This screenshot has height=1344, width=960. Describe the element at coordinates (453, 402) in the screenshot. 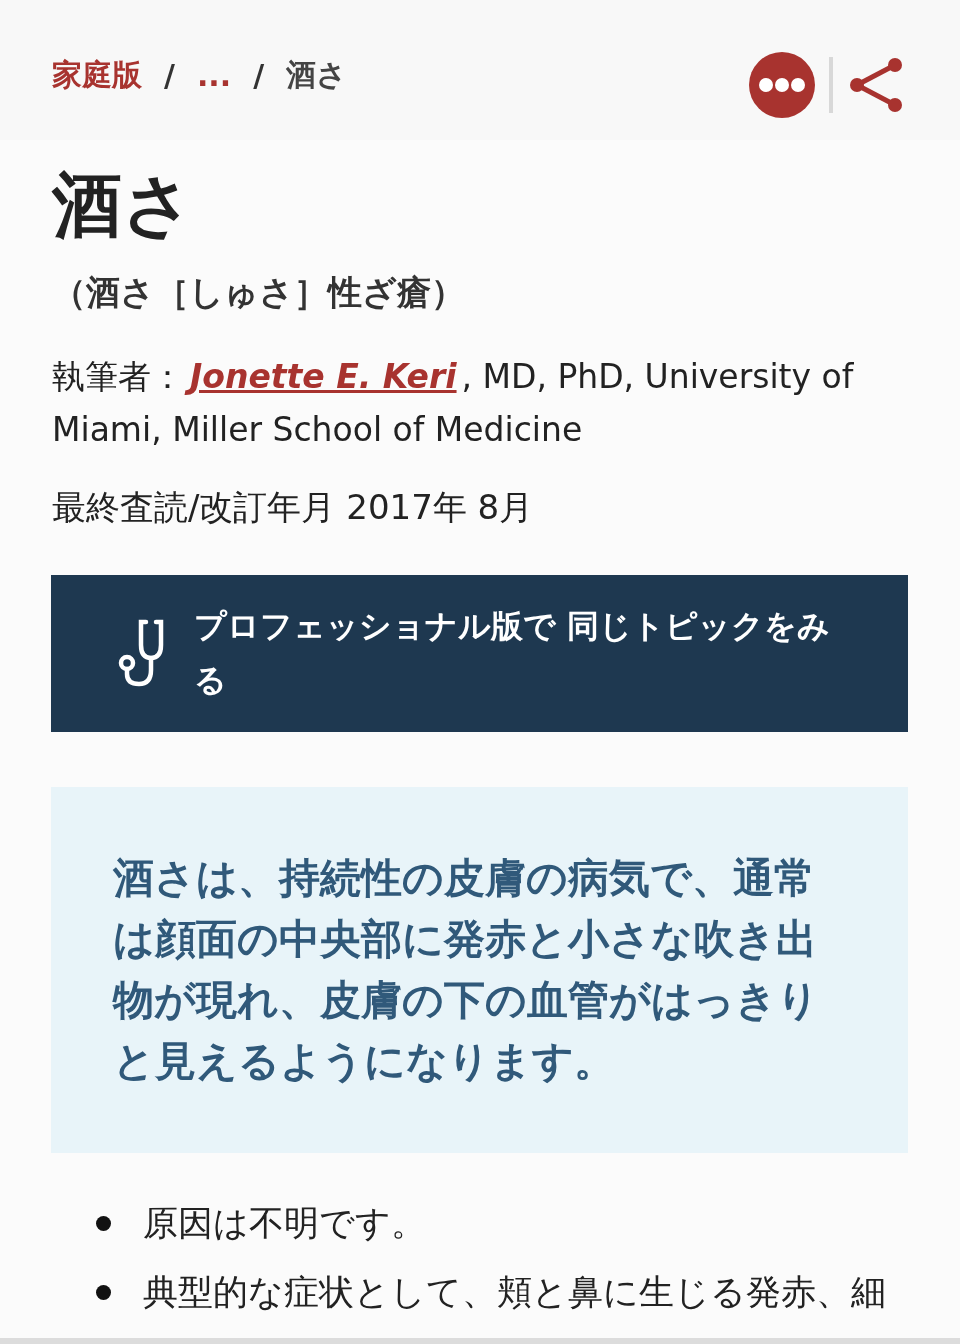

I see `author-line: 執筆者： Jonette E. Keri, MD, PhD, University of Miami, Miller School of Medicine` at that location.